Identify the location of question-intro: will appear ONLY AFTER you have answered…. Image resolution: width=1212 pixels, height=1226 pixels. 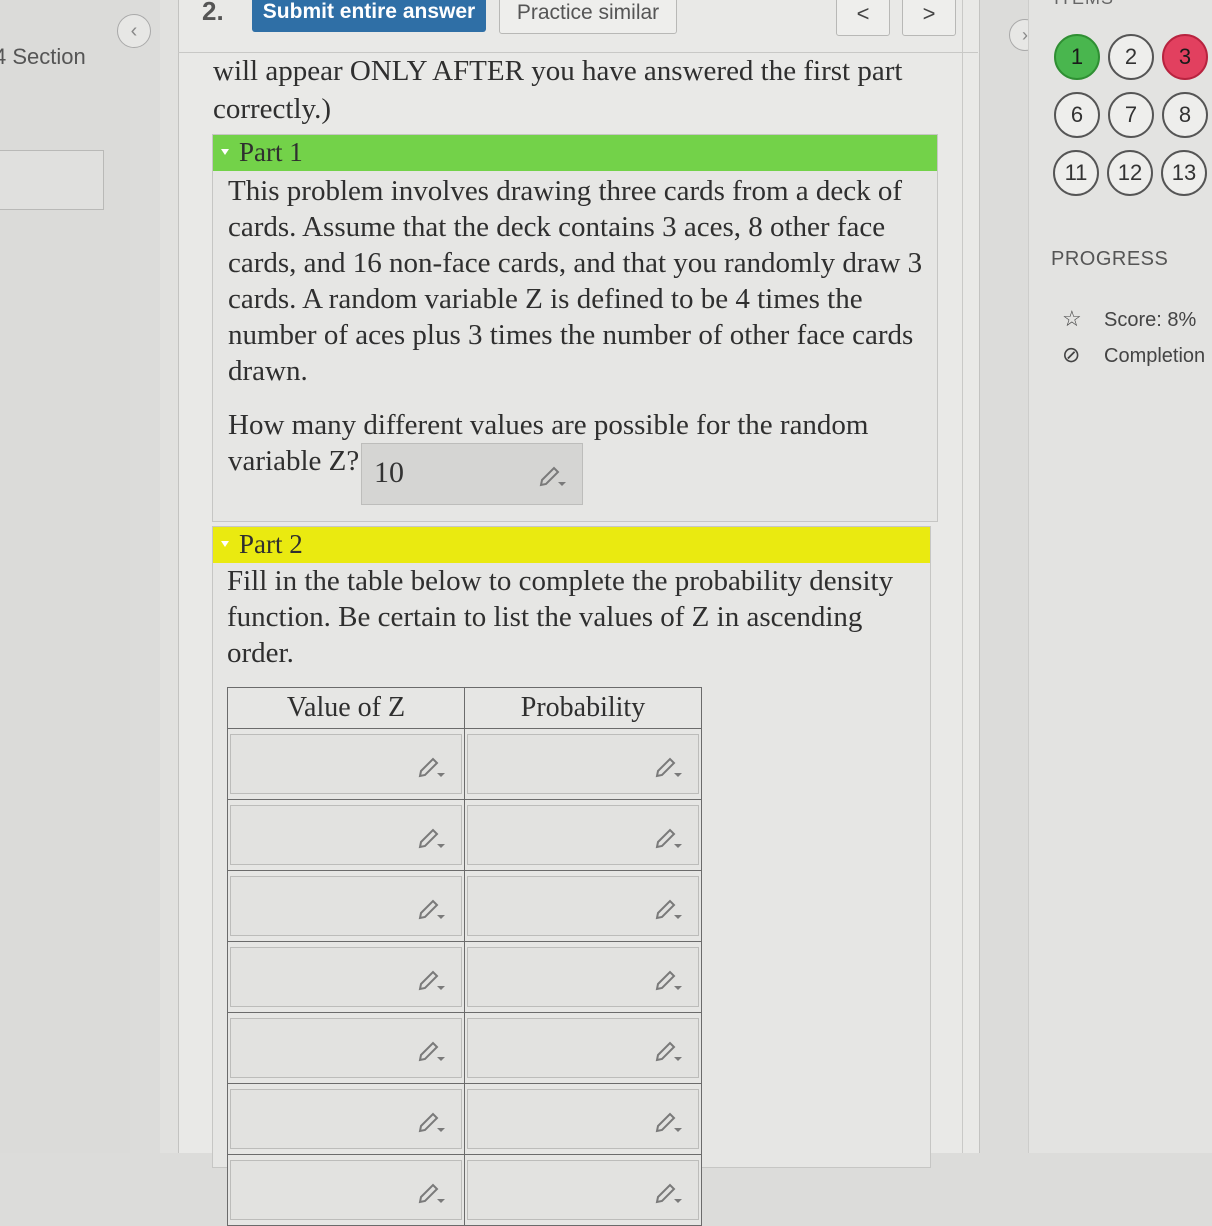
(558, 90).